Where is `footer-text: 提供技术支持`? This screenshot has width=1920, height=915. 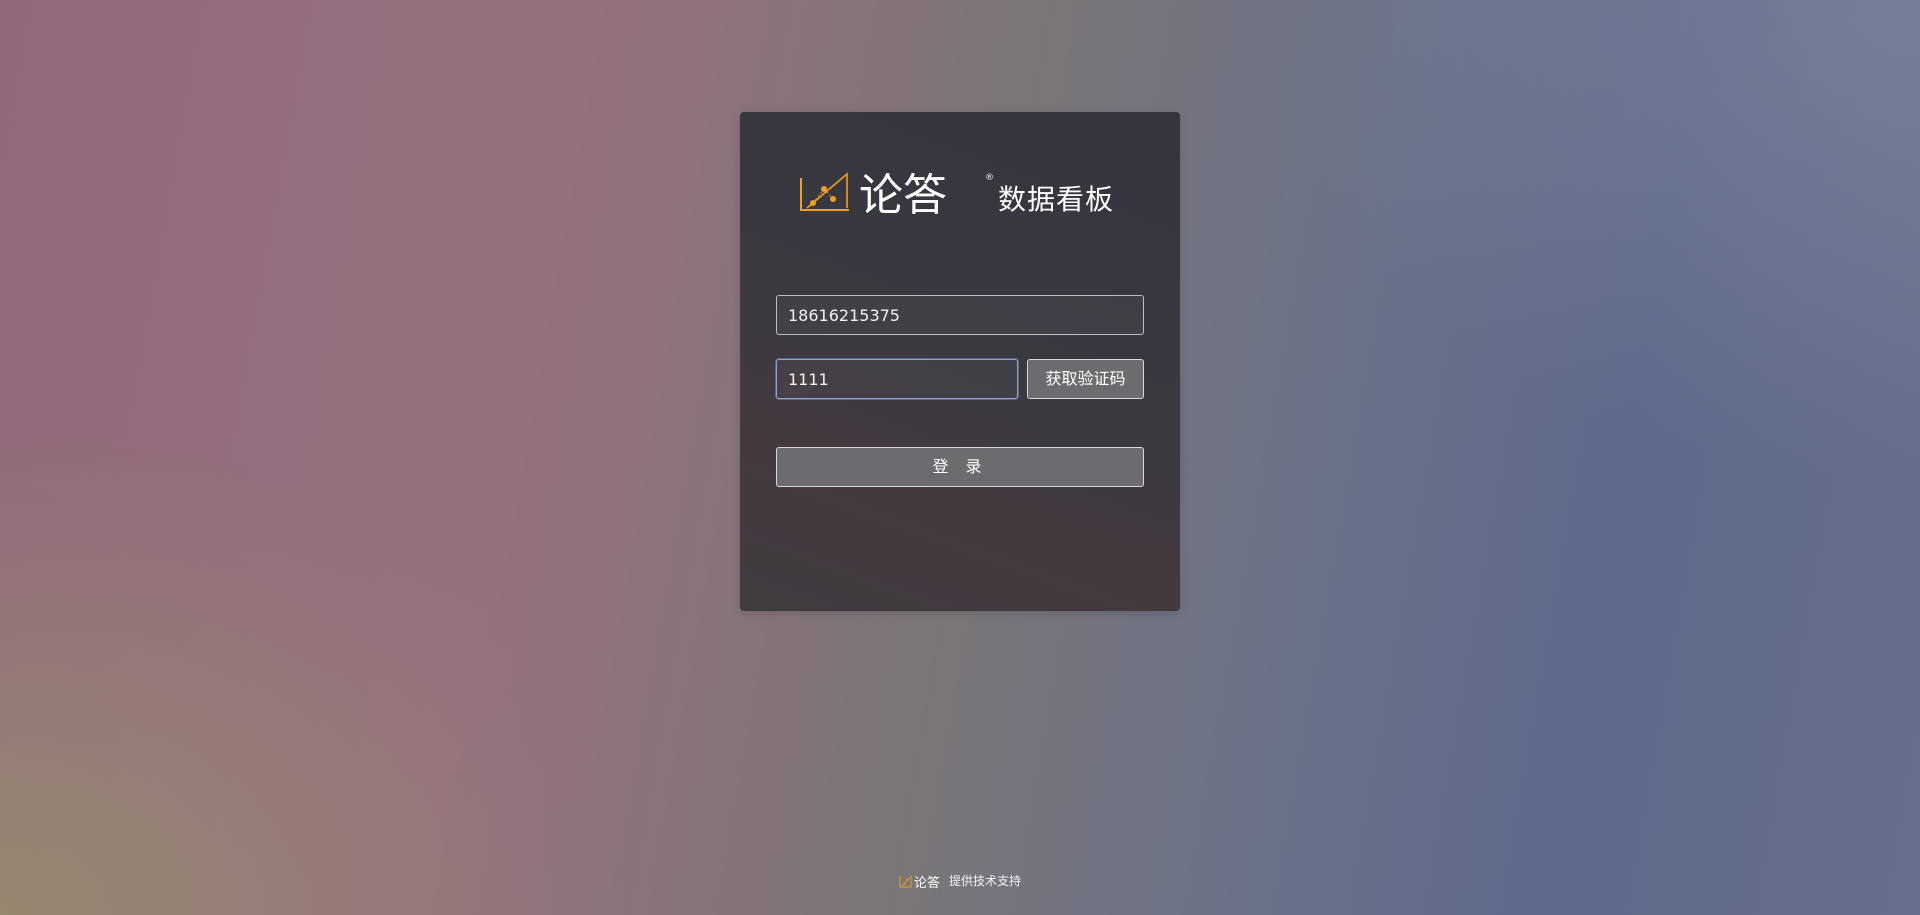 footer-text: 提供技术支持 is located at coordinates (984, 881).